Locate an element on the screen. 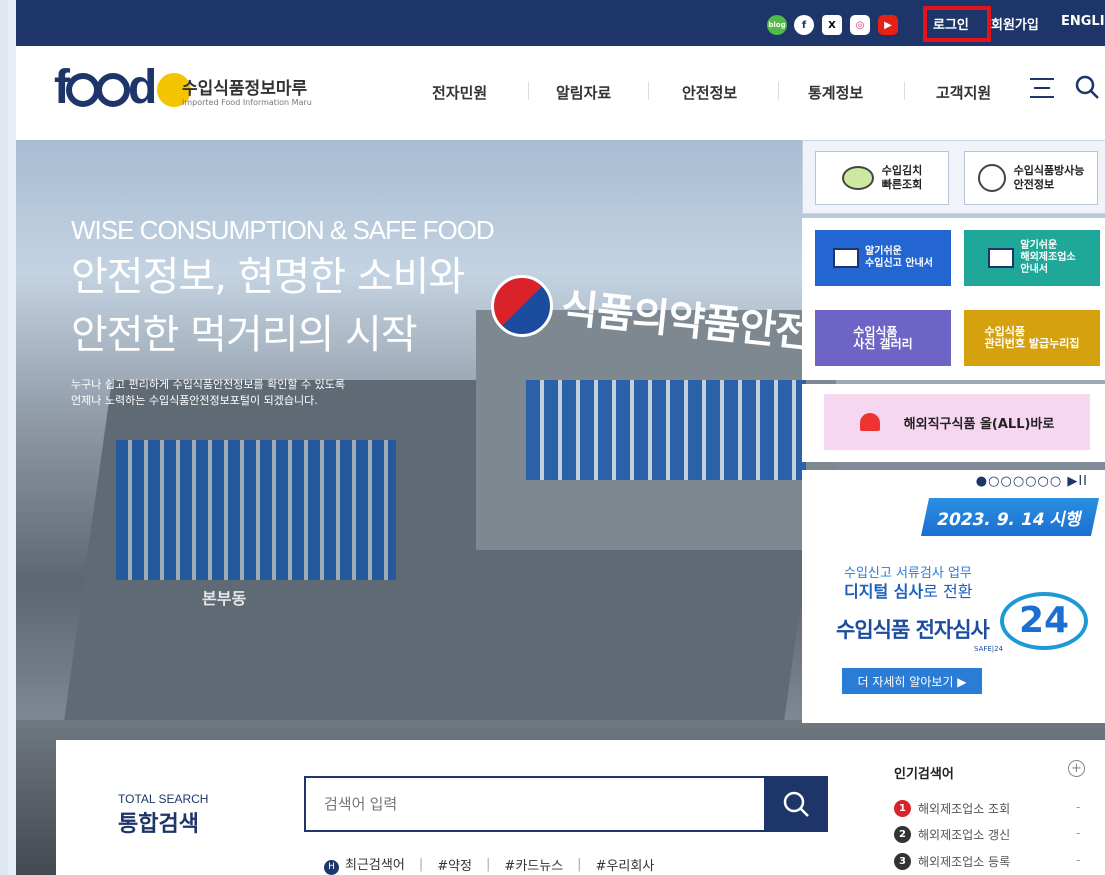 Image resolution: width=1105 pixels, height=875 pixels. rank-badge: 1 is located at coordinates (902, 808).